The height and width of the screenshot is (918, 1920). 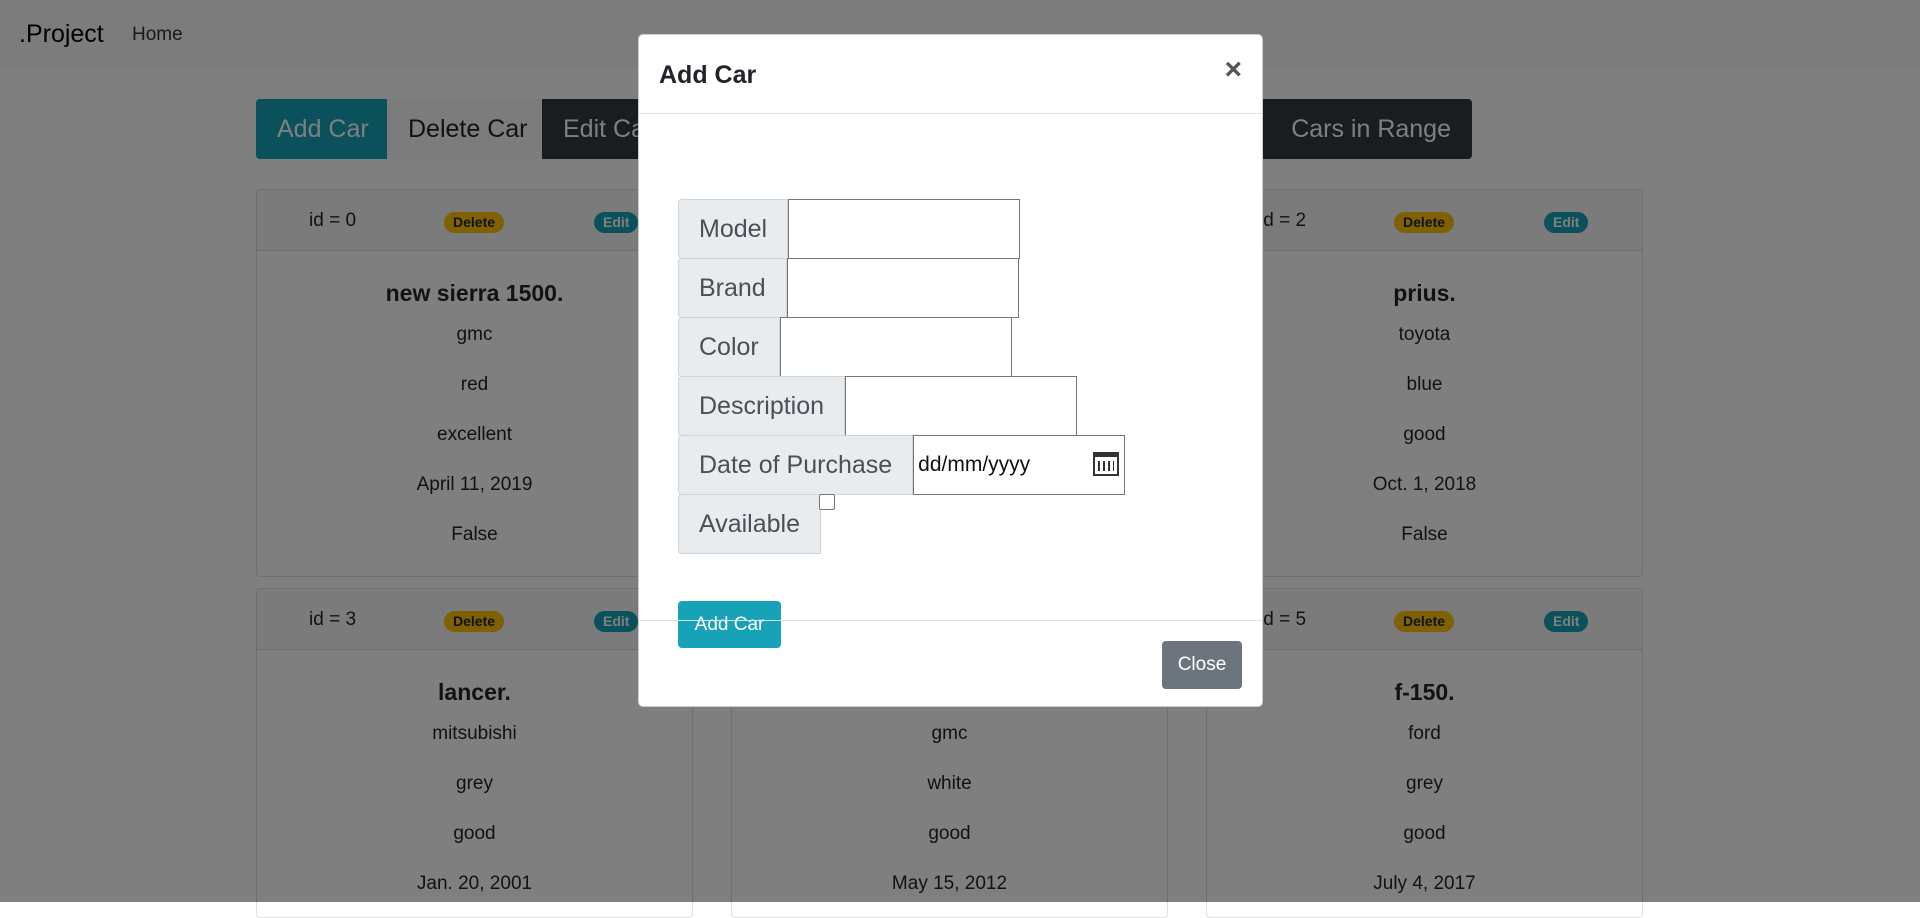 I want to click on description-input-group: Description, so click(x=878, y=406).